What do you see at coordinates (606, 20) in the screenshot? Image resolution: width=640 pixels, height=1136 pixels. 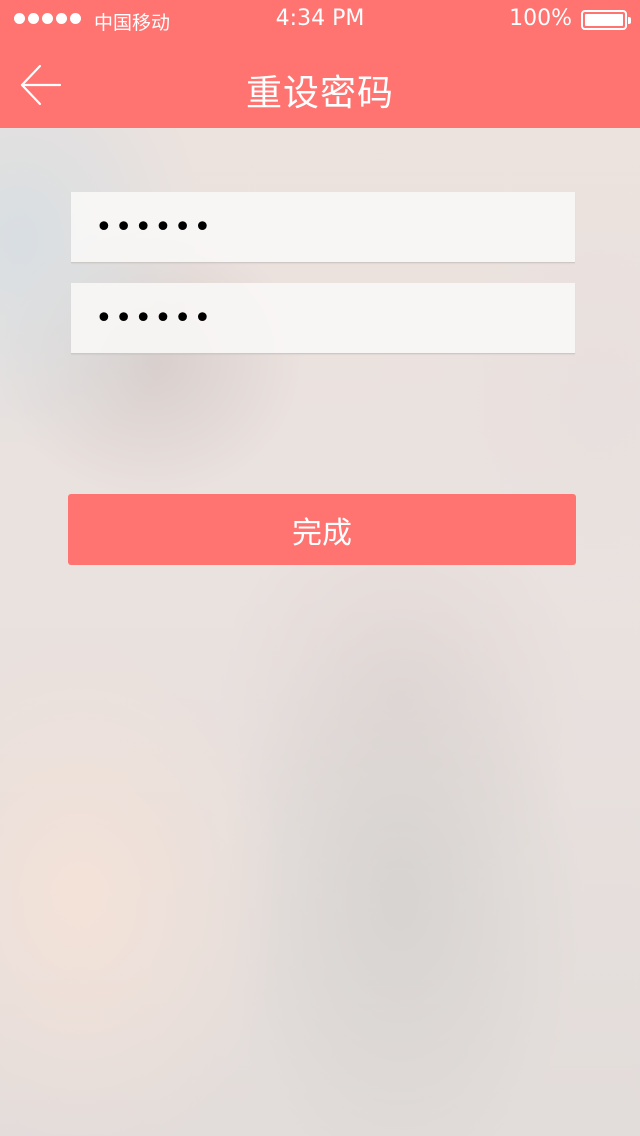 I see `battery-icon` at bounding box center [606, 20].